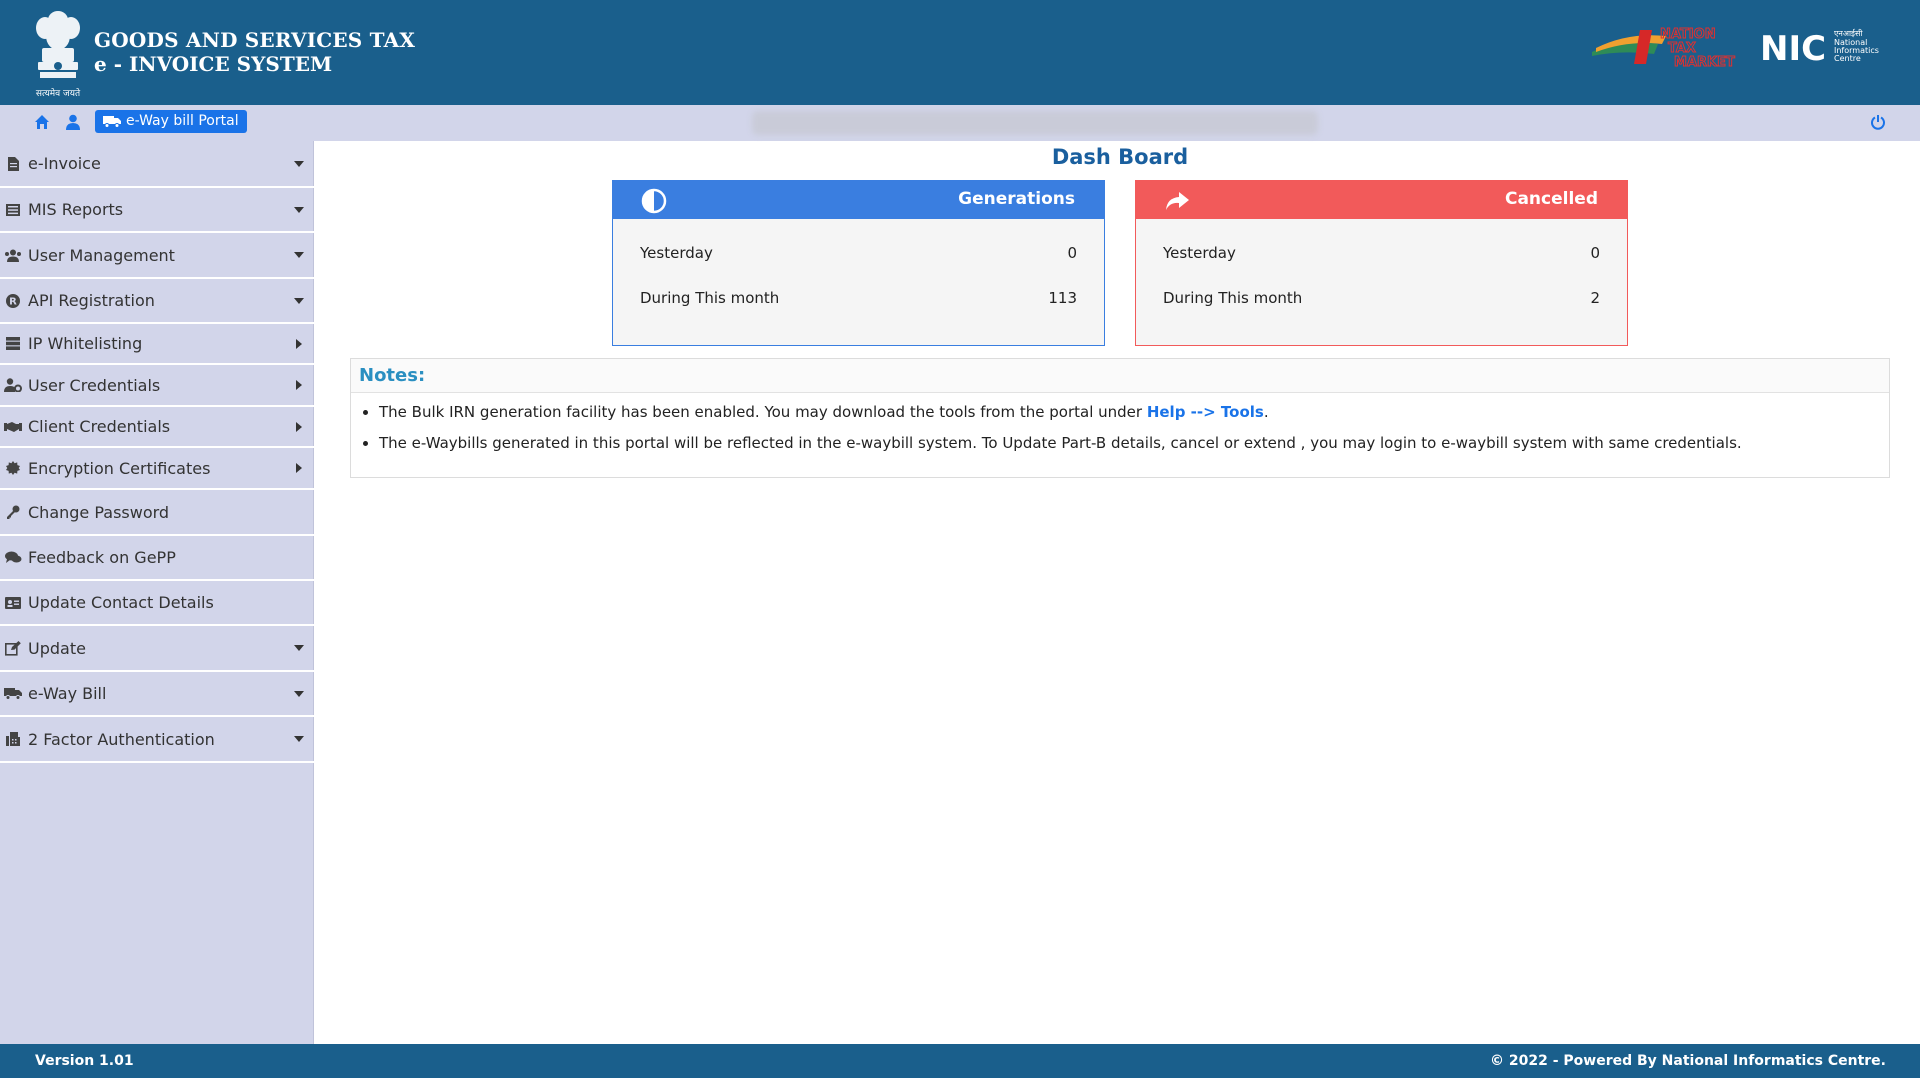 The width and height of the screenshot is (1920, 1078). What do you see at coordinates (85, 343) in the screenshot?
I see `sidebar-item-label: IP Whitelisting` at bounding box center [85, 343].